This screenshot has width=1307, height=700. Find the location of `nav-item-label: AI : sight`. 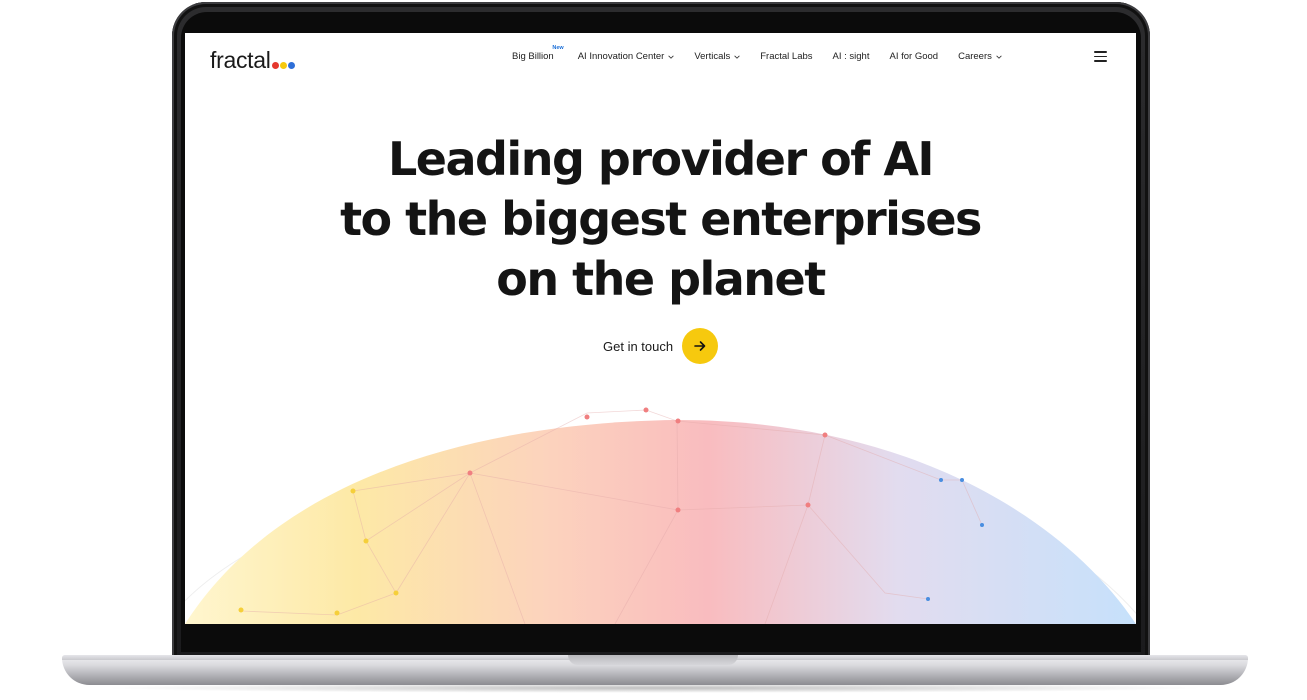

nav-item-label: AI : sight is located at coordinates (851, 56).